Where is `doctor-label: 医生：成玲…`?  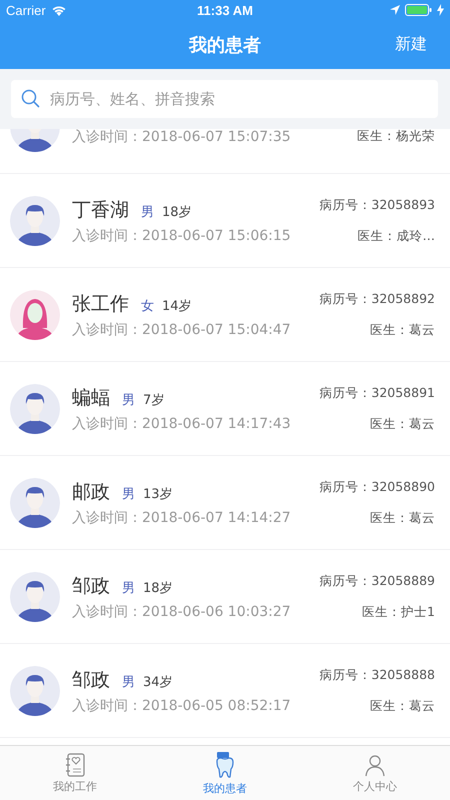
doctor-label: 医生：成玲… is located at coordinates (396, 236).